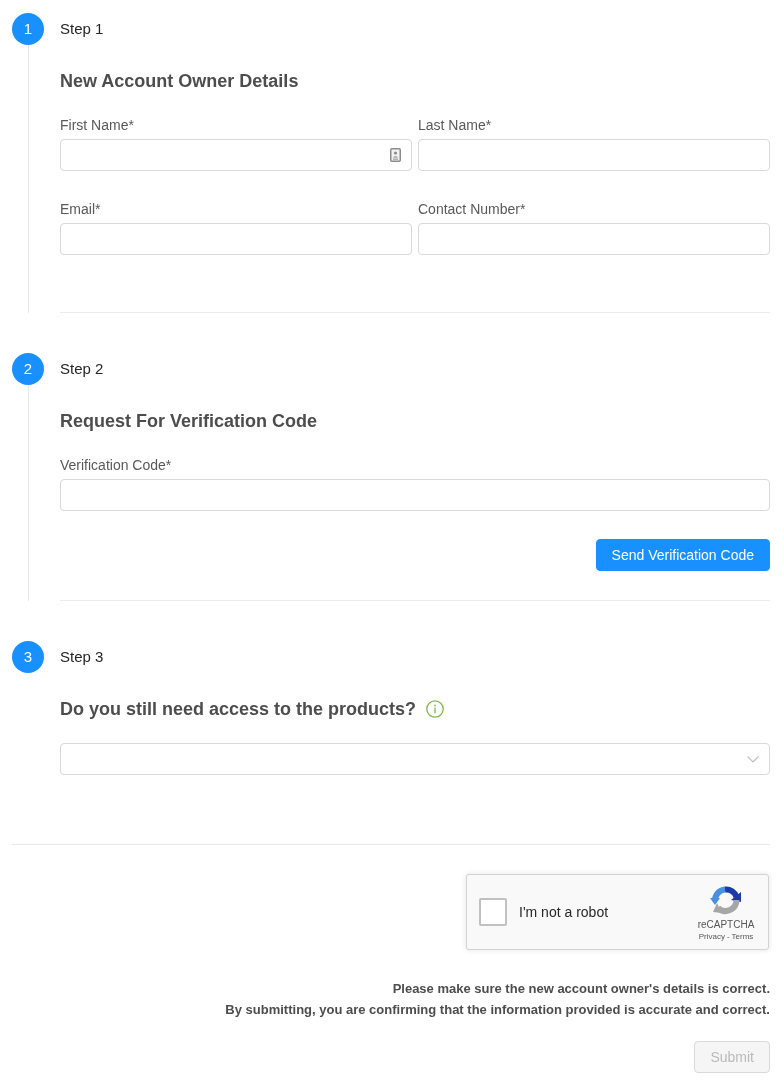  What do you see at coordinates (179, 81) in the screenshot?
I see `section-heading: New Account Owner Details` at bounding box center [179, 81].